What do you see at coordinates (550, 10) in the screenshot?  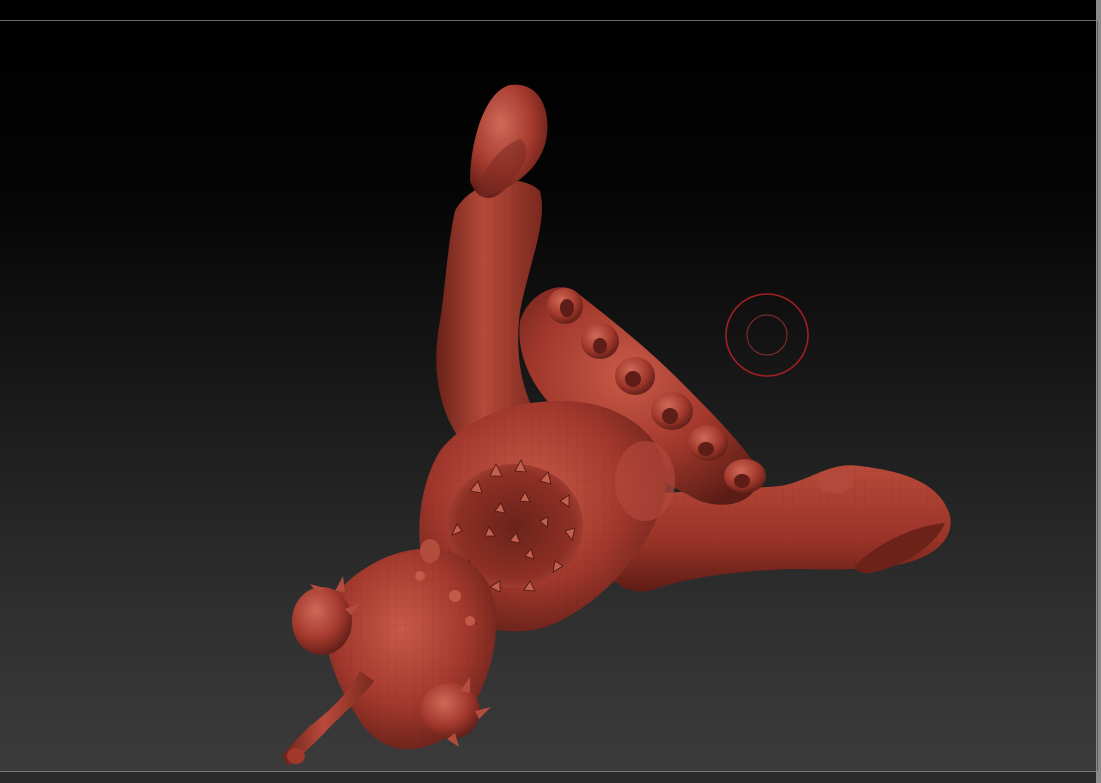 I see `top-toolbar-strip` at bounding box center [550, 10].